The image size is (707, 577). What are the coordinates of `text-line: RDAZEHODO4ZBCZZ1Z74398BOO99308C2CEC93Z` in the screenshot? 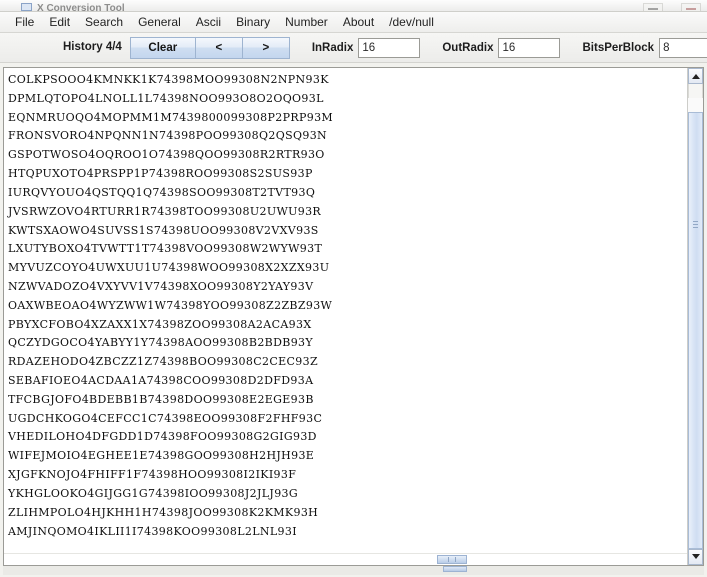 It's located at (163, 362).